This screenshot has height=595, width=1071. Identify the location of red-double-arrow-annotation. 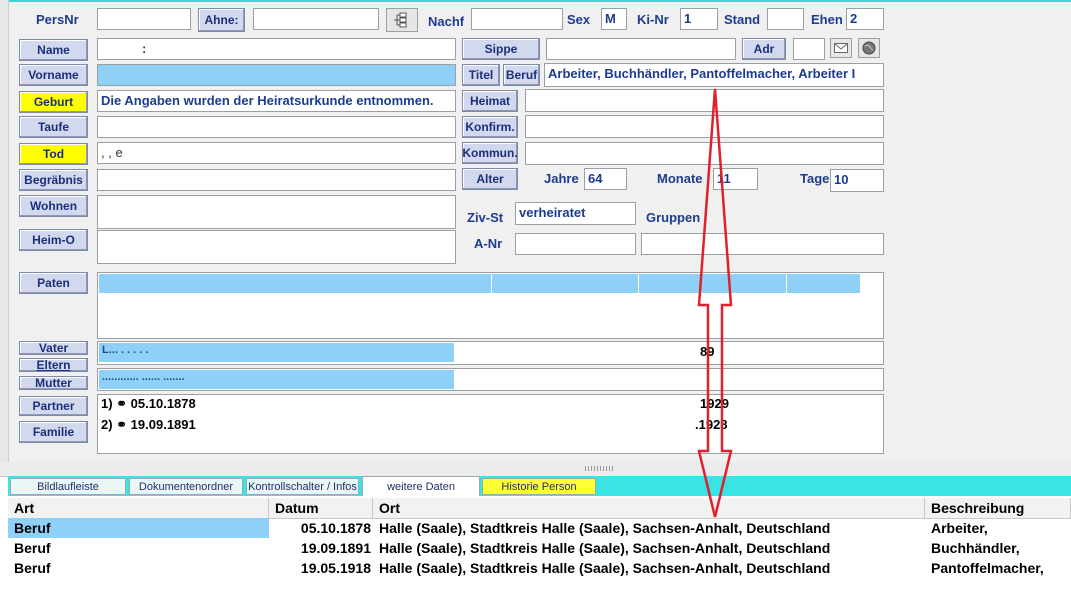
(715, 303).